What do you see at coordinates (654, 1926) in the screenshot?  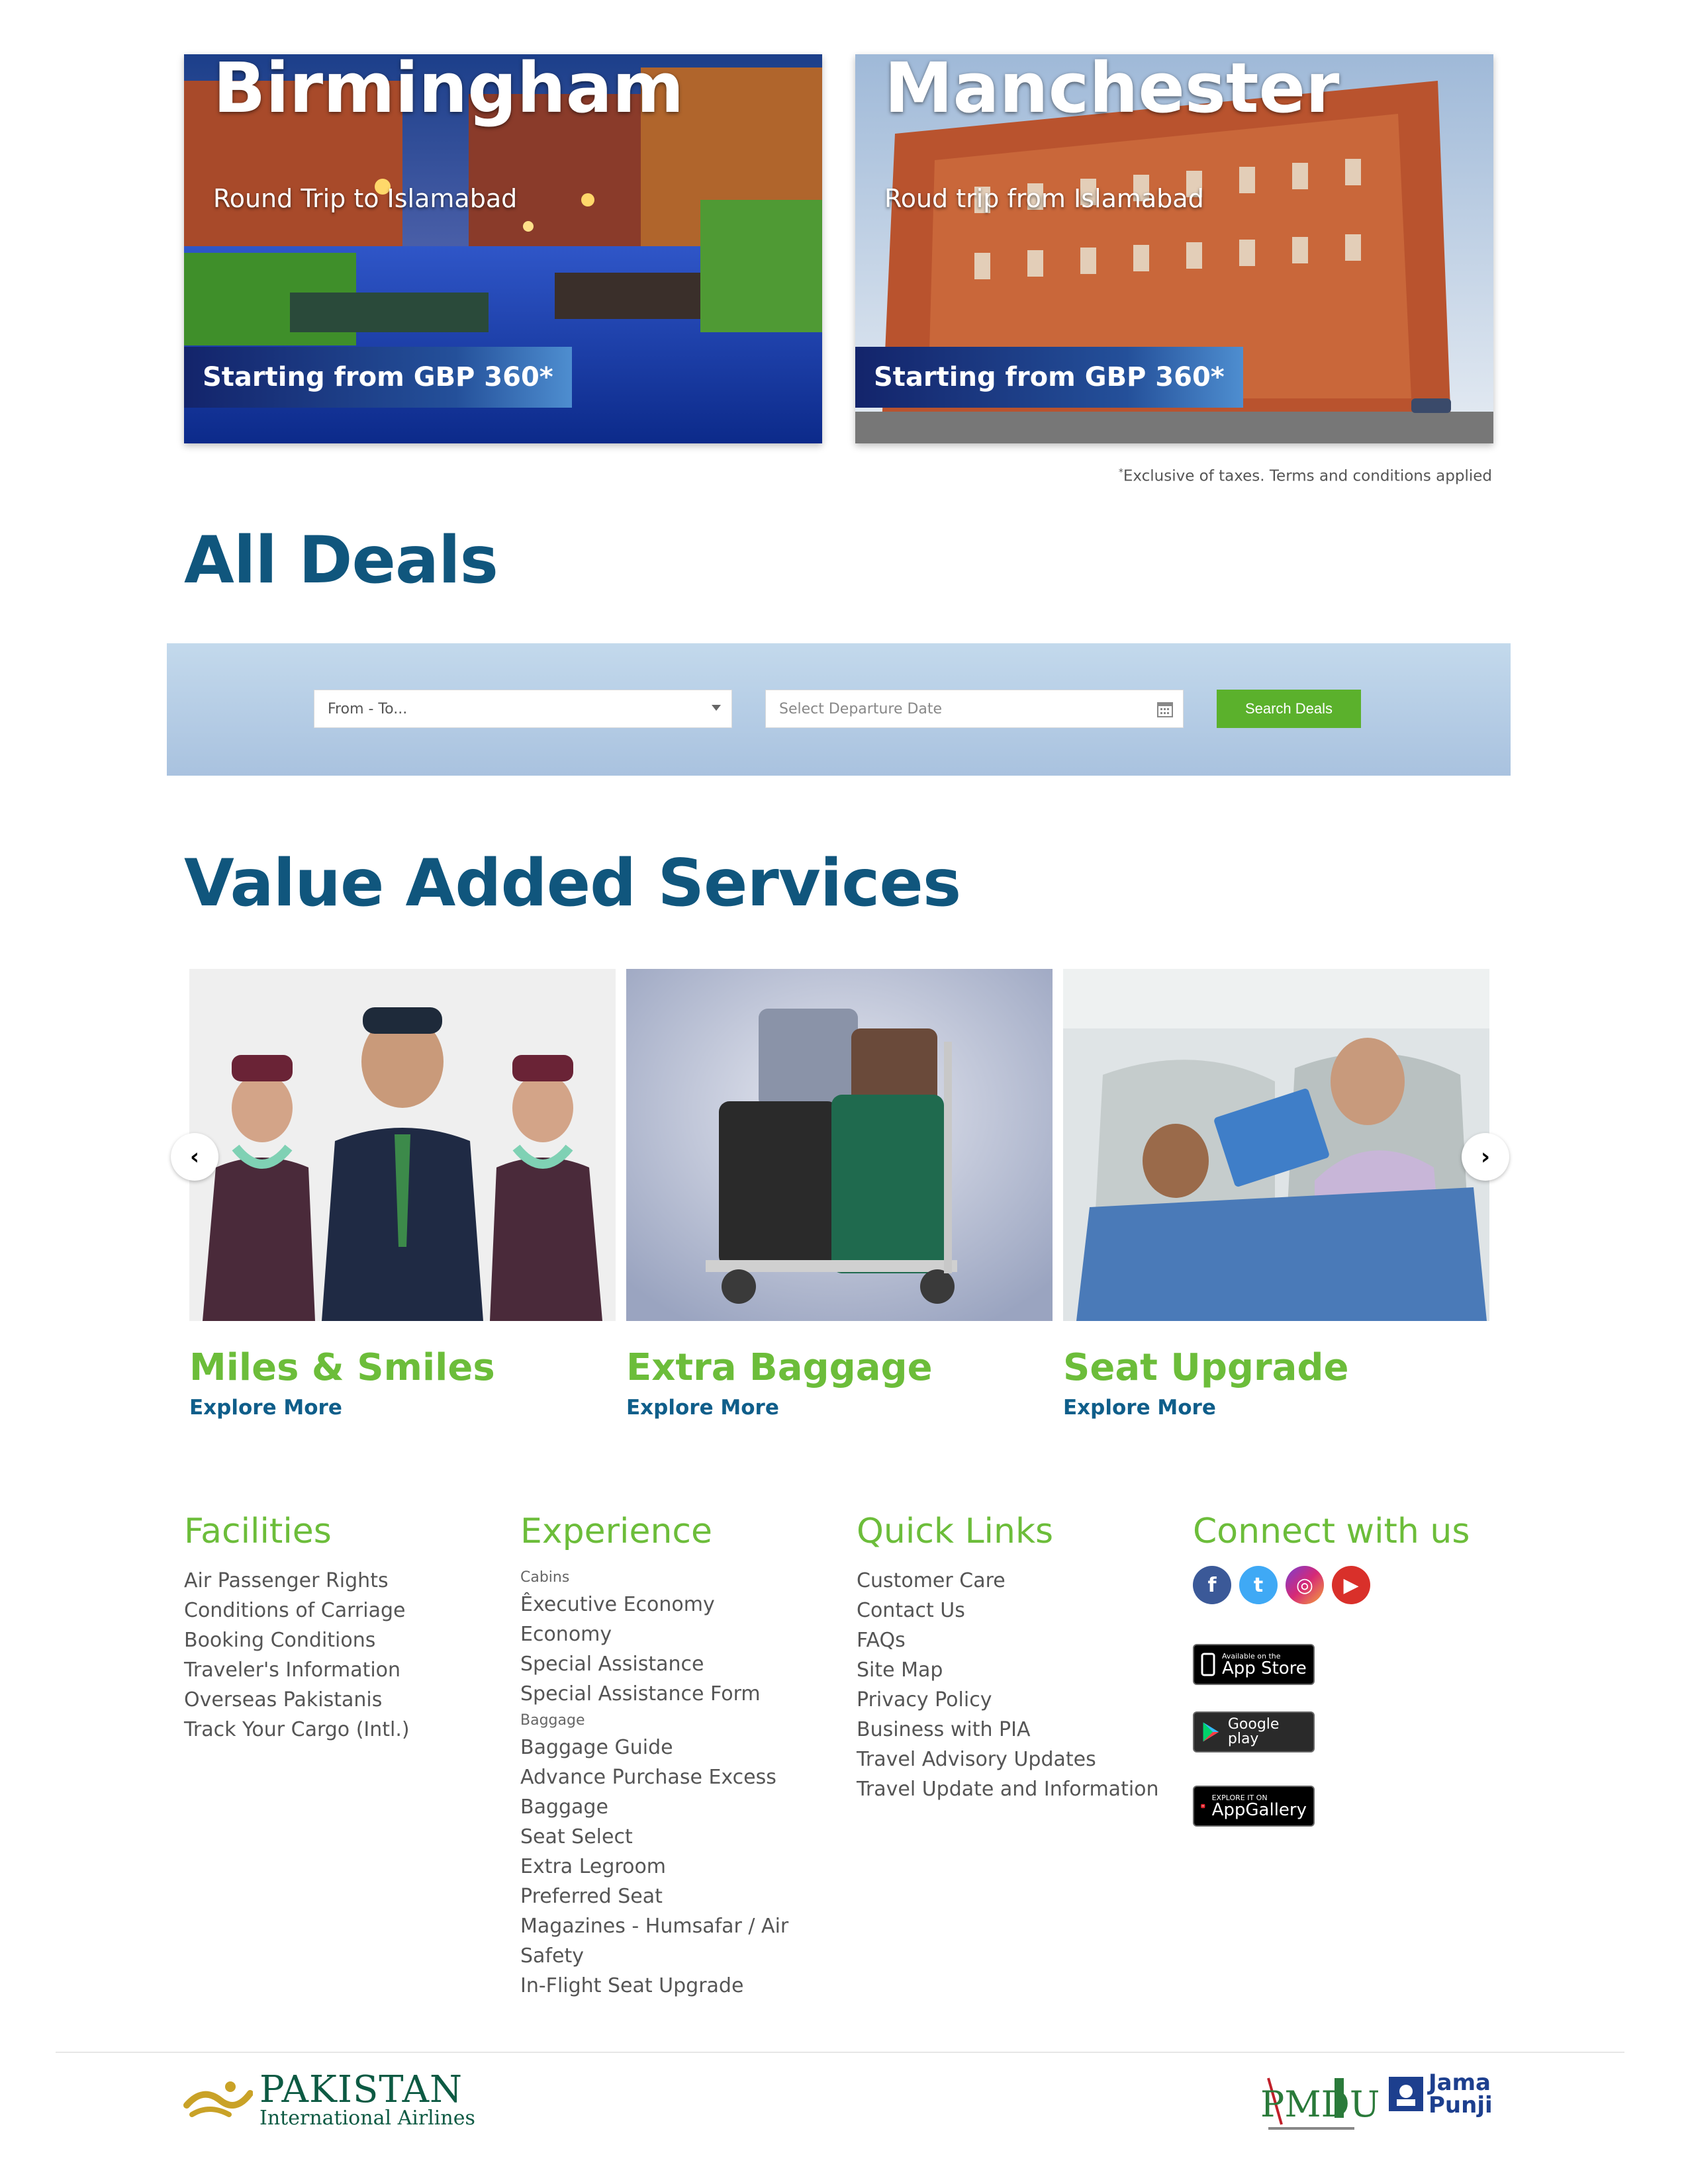 I see `footer-link: Magazines - Humsafar / Air` at bounding box center [654, 1926].